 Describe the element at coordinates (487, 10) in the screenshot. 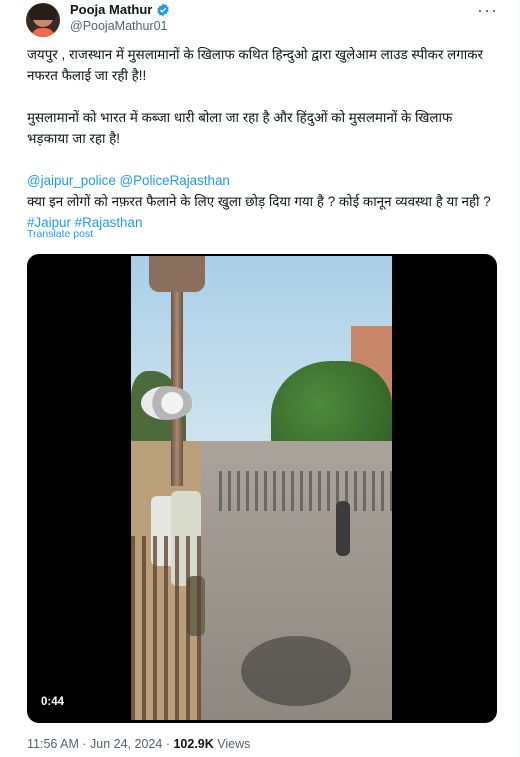

I see `more-icon: ···` at that location.